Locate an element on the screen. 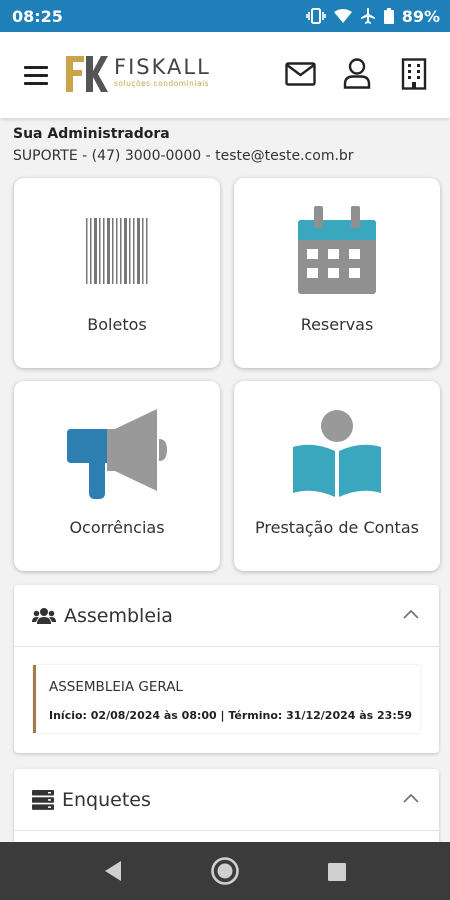 This screenshot has width=450, height=900. enquetes-title: Enquetes is located at coordinates (106, 799).